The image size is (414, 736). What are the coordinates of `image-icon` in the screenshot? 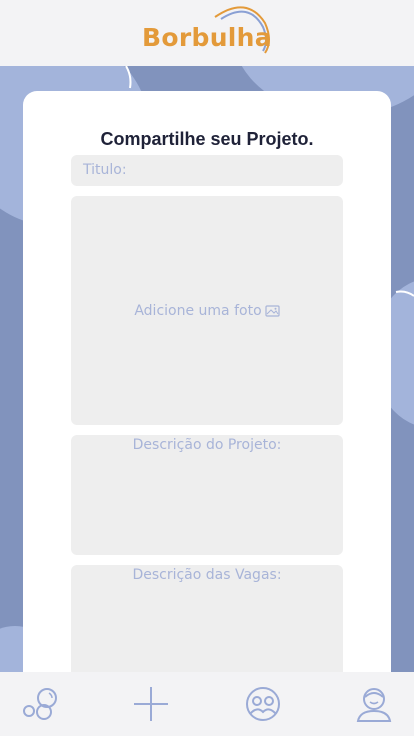 It's located at (272, 310).